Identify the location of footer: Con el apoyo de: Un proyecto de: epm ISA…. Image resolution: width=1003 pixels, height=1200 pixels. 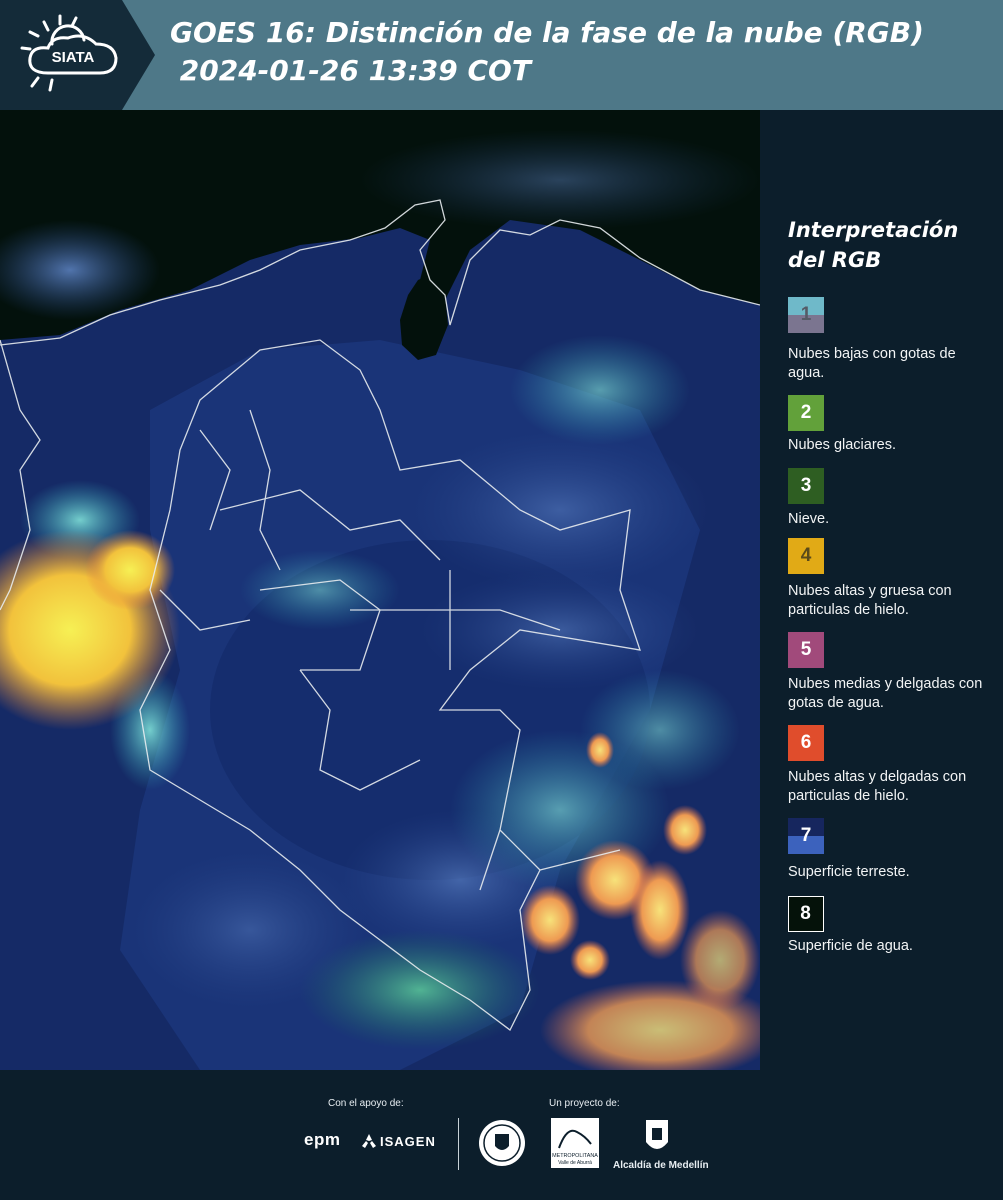
(501, 1135).